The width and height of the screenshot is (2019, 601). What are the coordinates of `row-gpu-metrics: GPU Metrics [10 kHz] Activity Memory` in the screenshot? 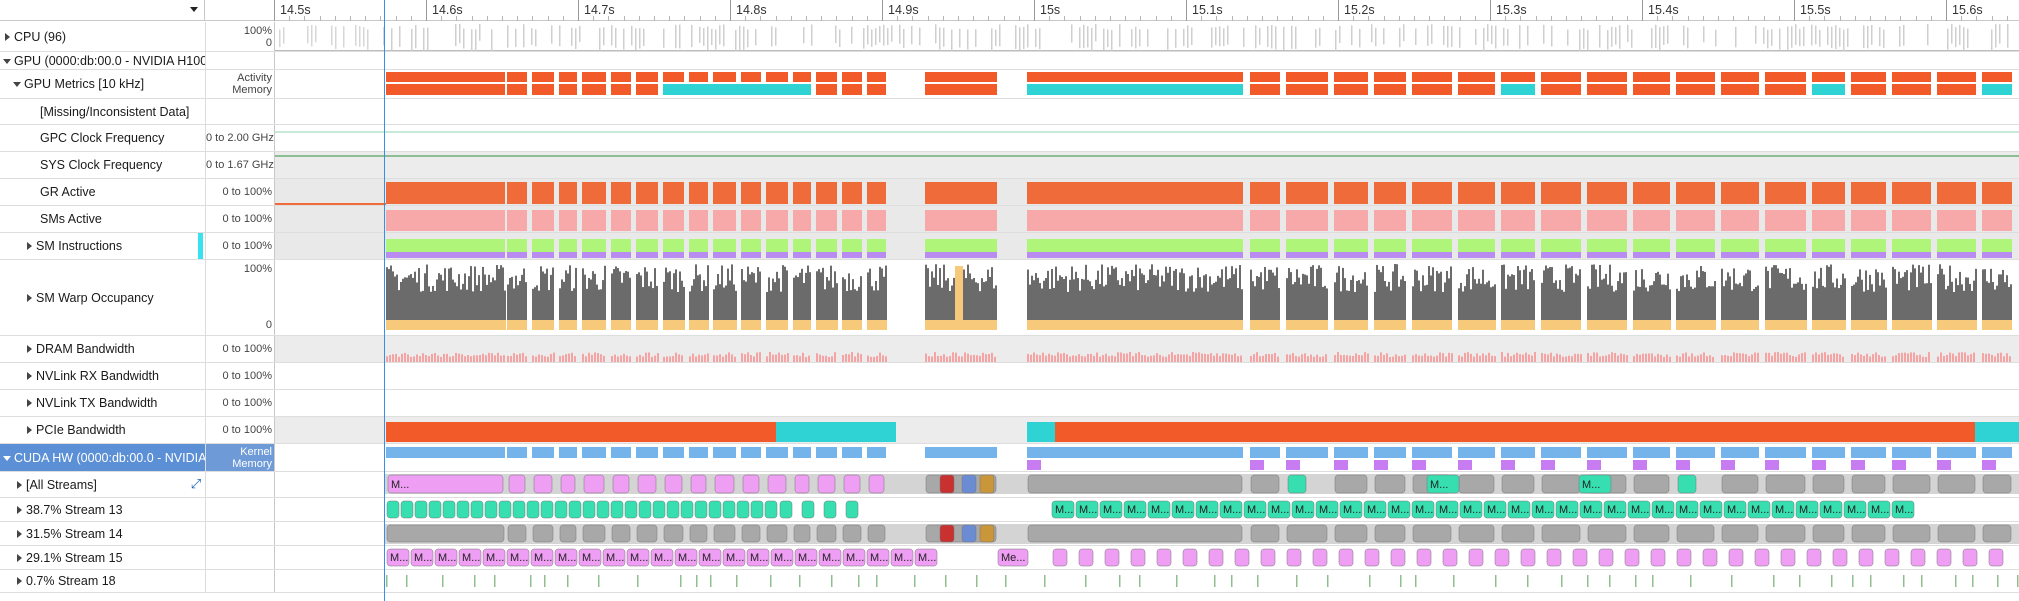 It's located at (1009, 84).